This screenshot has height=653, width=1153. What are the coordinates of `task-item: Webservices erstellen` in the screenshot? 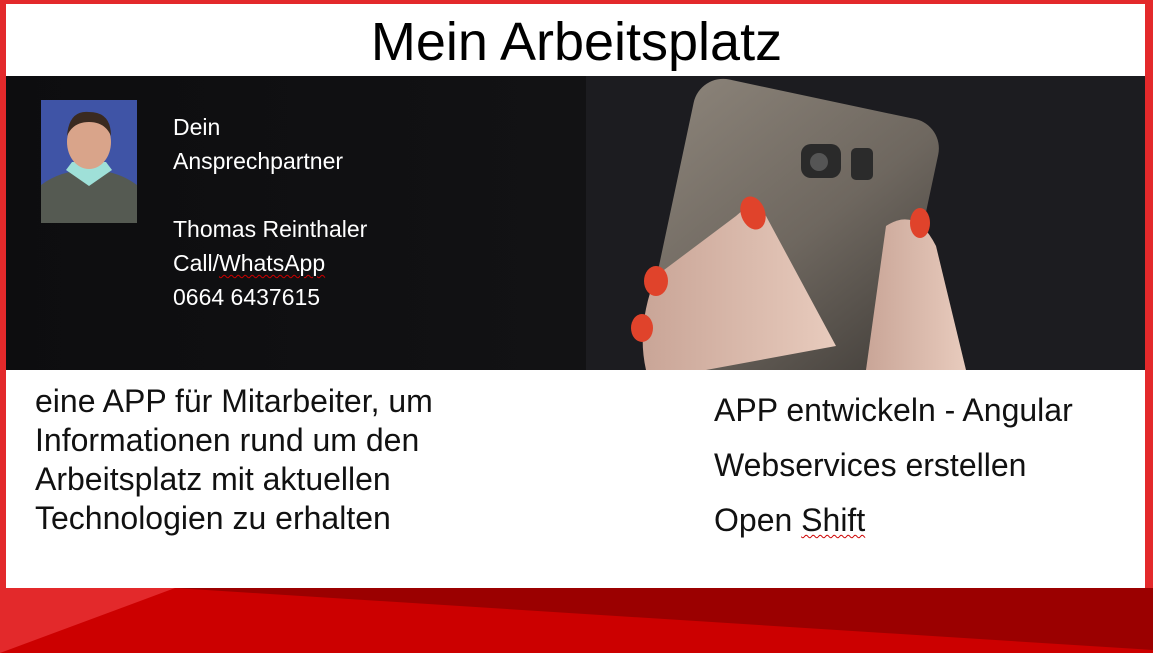 It's located at (870, 465).